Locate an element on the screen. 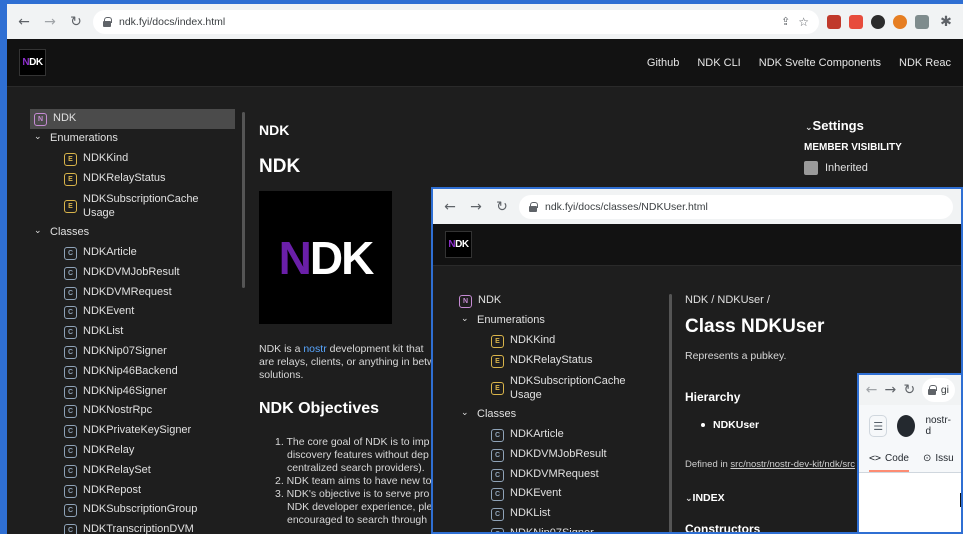 The image size is (963, 534). inherited-checkbox-row: Inherited is located at coordinates (836, 168).